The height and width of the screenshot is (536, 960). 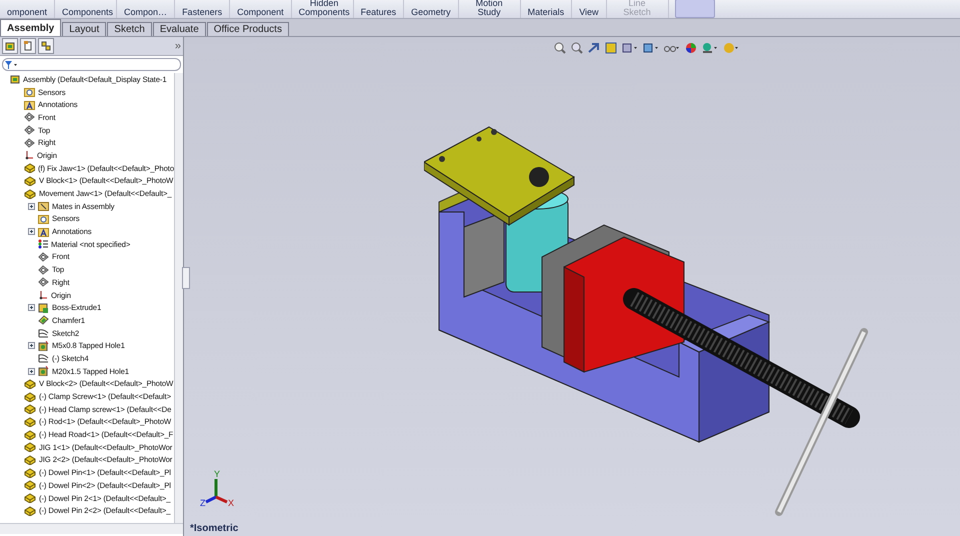 I want to click on mates-folder-icon, so click(x=43, y=206).